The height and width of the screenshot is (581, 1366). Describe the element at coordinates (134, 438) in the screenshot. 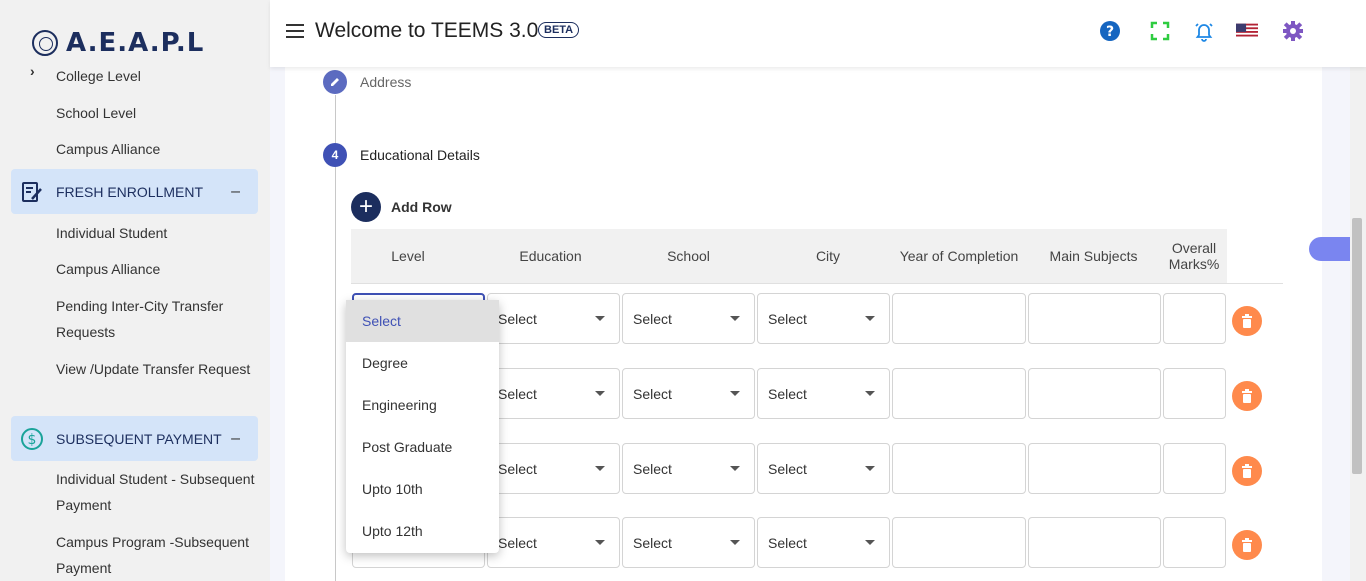

I see `sidebar-section-subsequent-payment: $ SUBSEQUENT PAYMENT –` at that location.